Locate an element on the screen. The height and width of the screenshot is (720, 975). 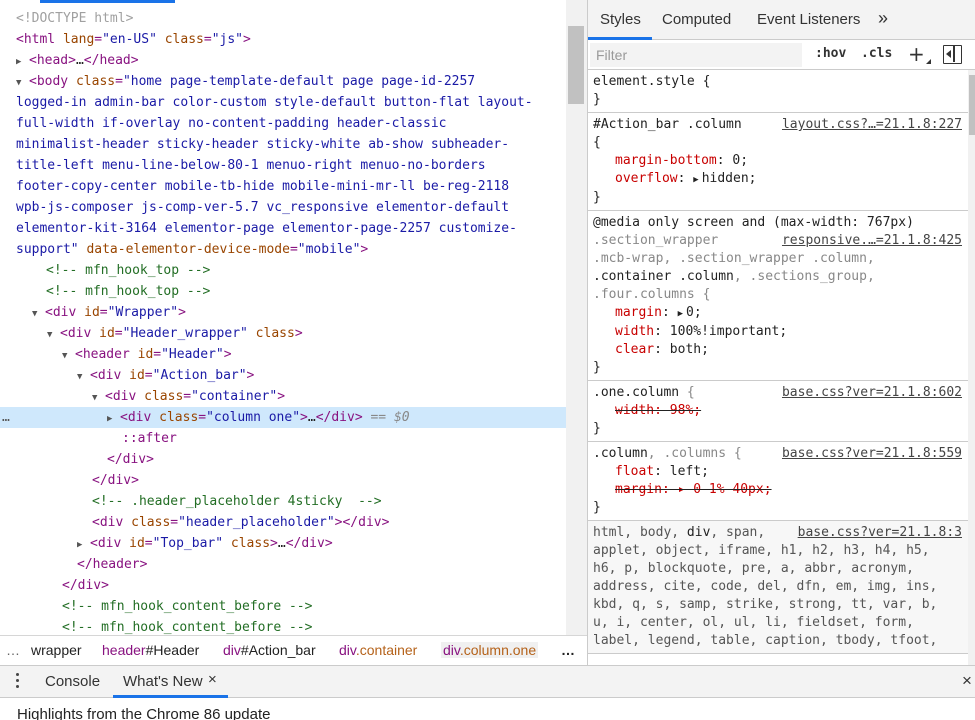
tab-event-listeners: Event Listeners is located at coordinates (808, 19).